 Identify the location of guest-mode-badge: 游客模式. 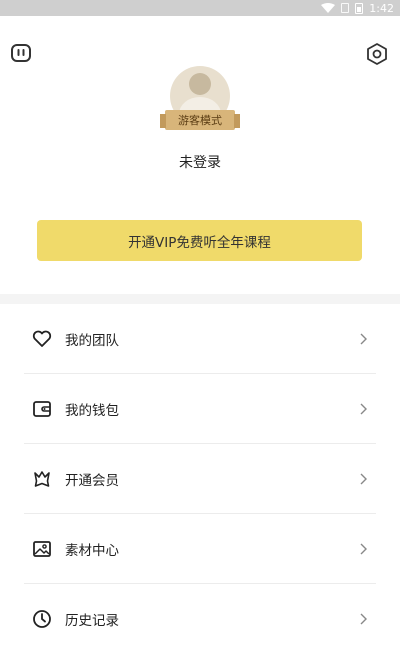
(200, 120).